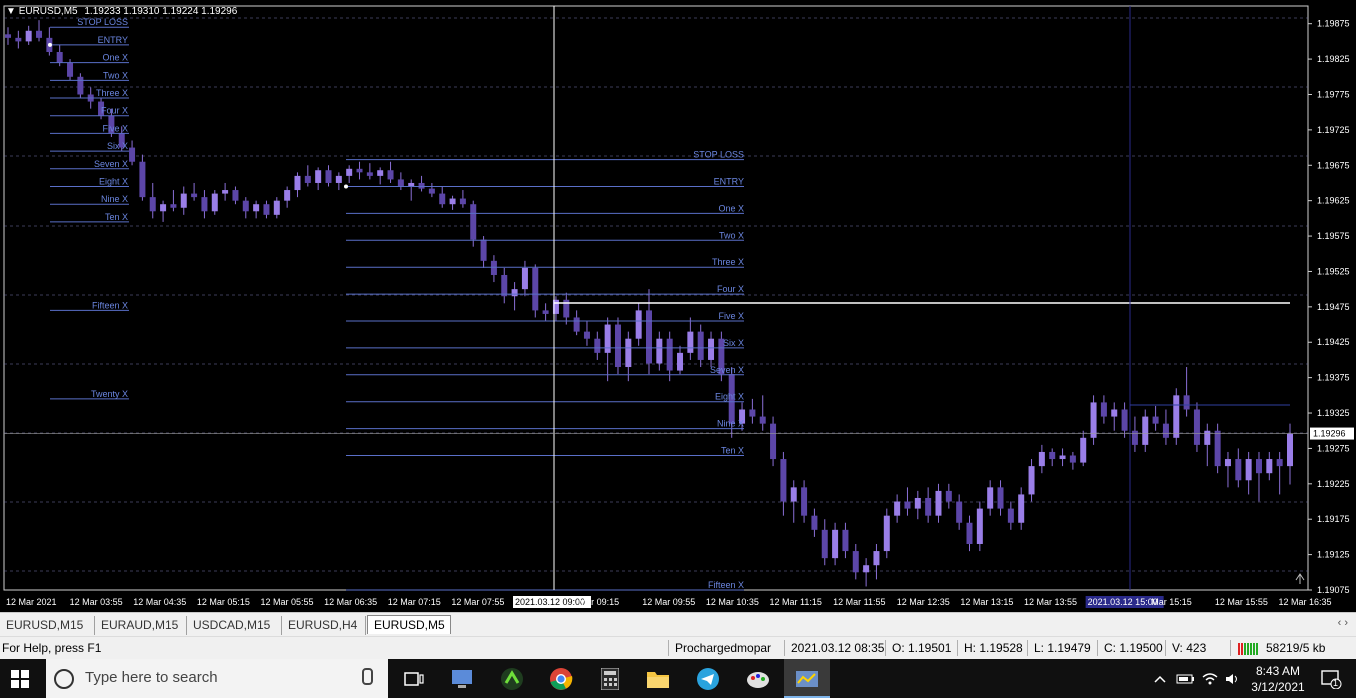 The image size is (1356, 698). I want to click on tab-label: USDCAD,M15, so click(232, 625).